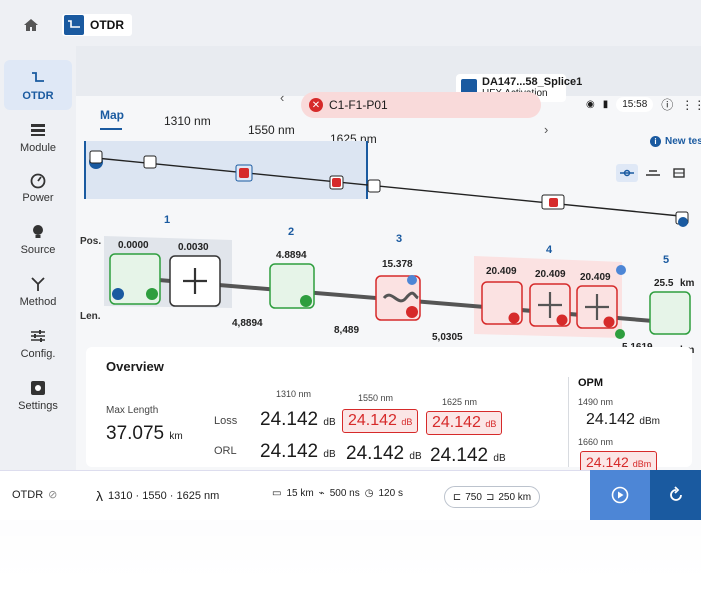  What do you see at coordinates (687, 283) in the screenshot?
I see `unit-km: km` at bounding box center [687, 283].